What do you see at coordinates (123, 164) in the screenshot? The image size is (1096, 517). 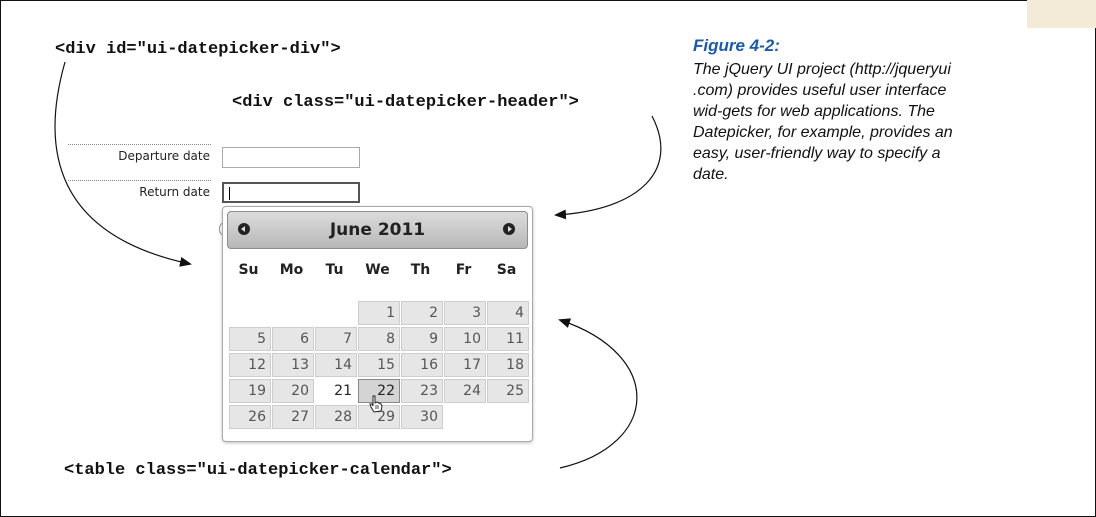 I see `arrow-div-to-popup` at bounding box center [123, 164].